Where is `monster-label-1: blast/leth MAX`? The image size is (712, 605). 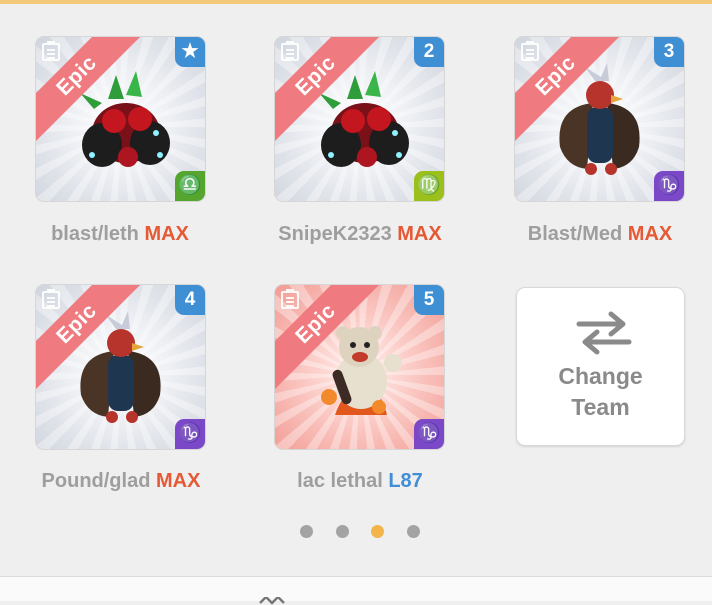
monster-label-1: blast/leth MAX is located at coordinates (120, 234).